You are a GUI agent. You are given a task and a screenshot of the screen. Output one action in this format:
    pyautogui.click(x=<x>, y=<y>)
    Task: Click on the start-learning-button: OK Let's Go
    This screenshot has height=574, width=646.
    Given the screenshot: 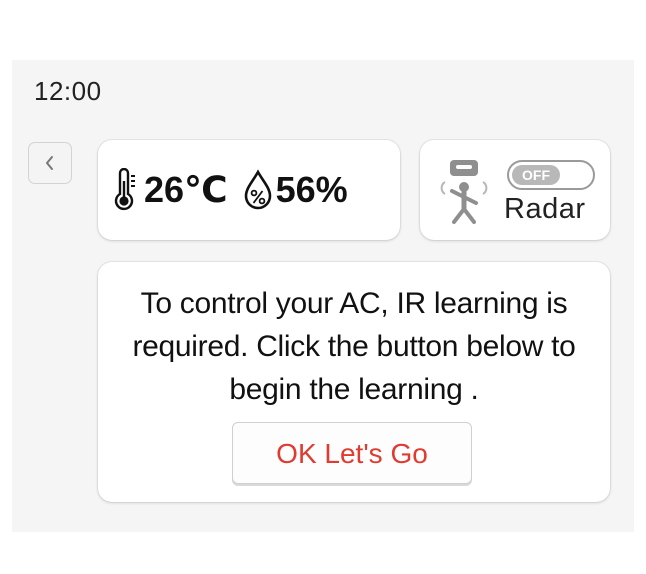 What is the action you would take?
    pyautogui.click(x=352, y=453)
    